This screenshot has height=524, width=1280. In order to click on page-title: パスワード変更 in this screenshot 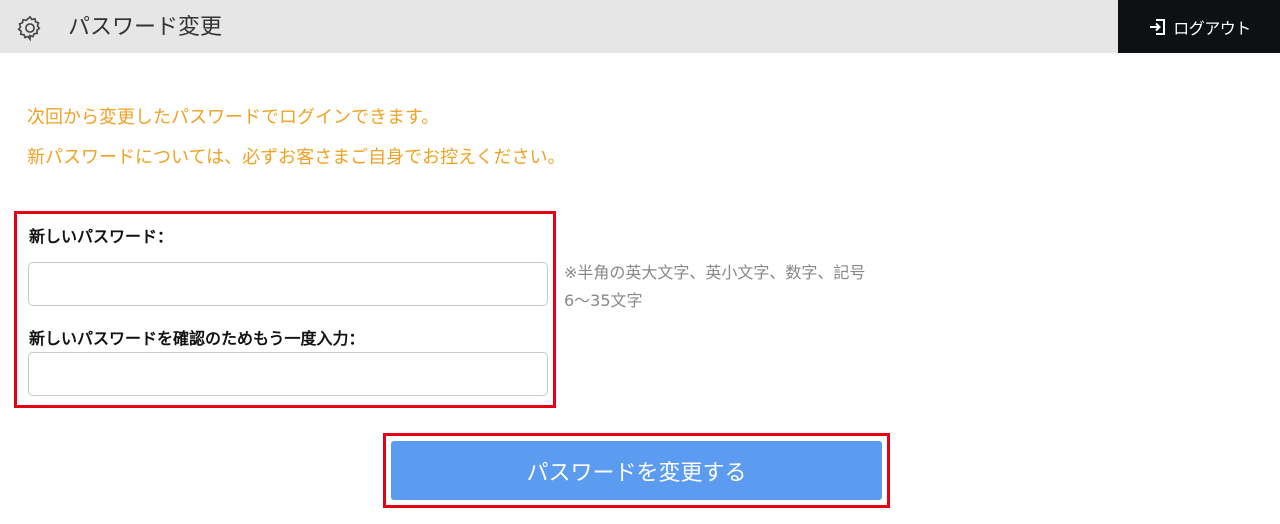, I will do `click(145, 27)`.